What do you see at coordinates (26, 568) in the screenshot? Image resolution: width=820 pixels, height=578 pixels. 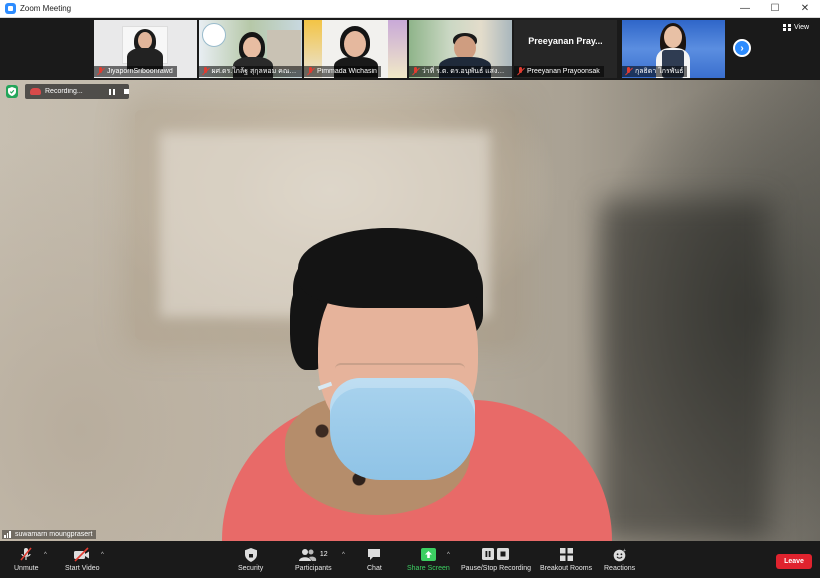 I see `unmute-label: Unmute` at bounding box center [26, 568].